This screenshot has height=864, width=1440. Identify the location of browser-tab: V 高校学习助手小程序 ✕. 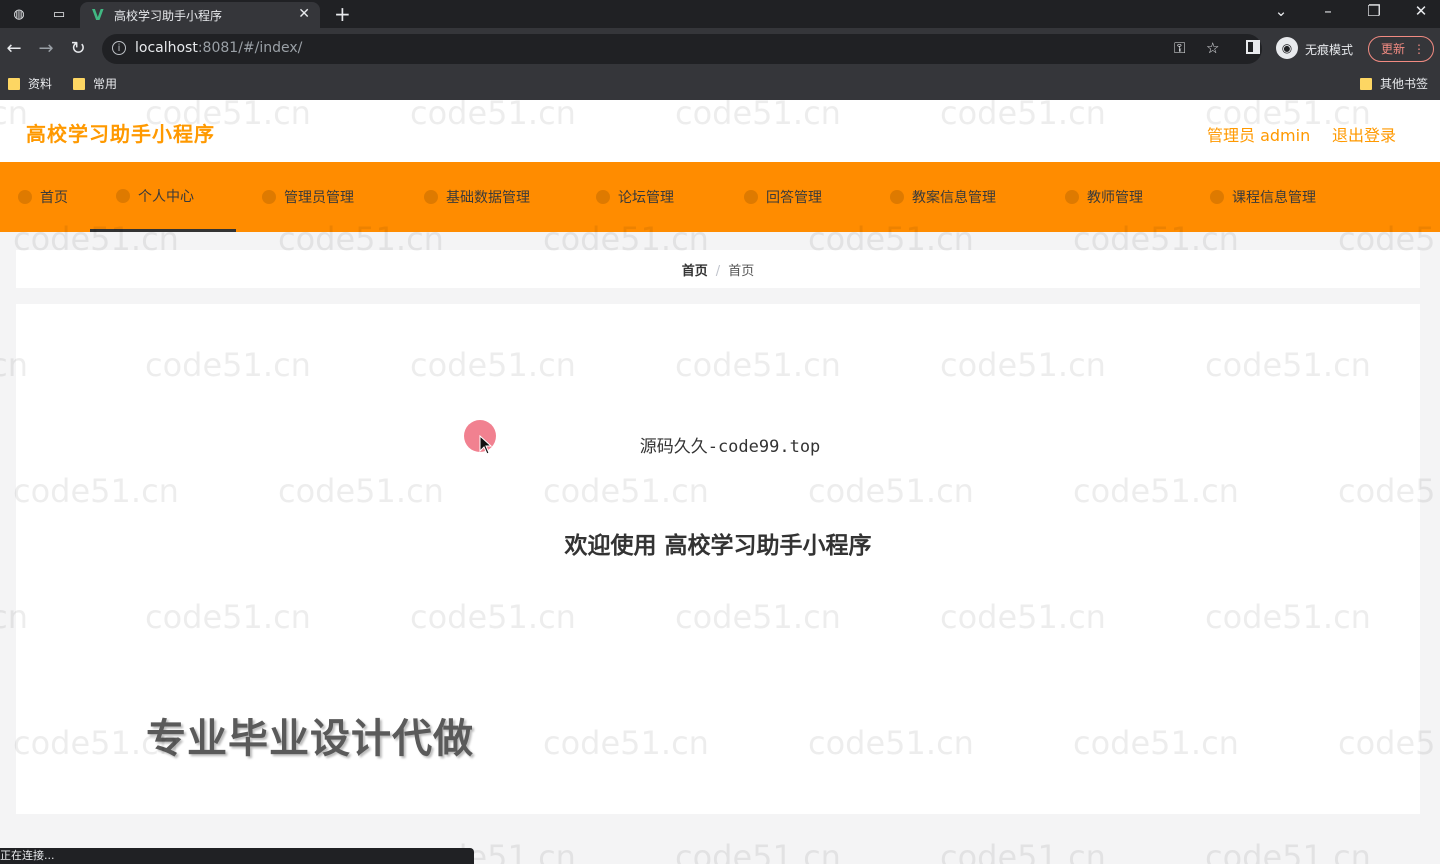
(200, 15).